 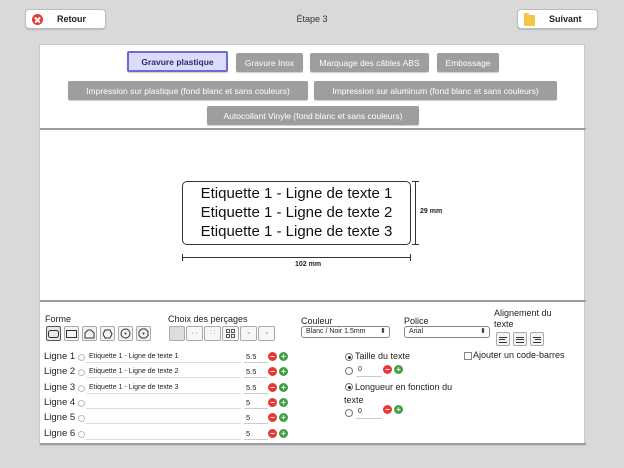 I want to click on tab-marquage-cables: Marquage des câbles ABS, so click(x=369, y=62).